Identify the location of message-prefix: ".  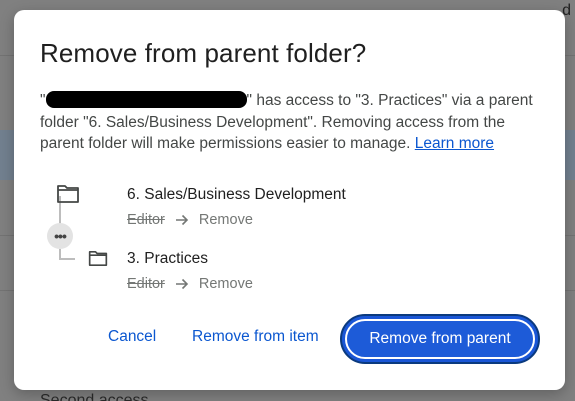
(43, 100).